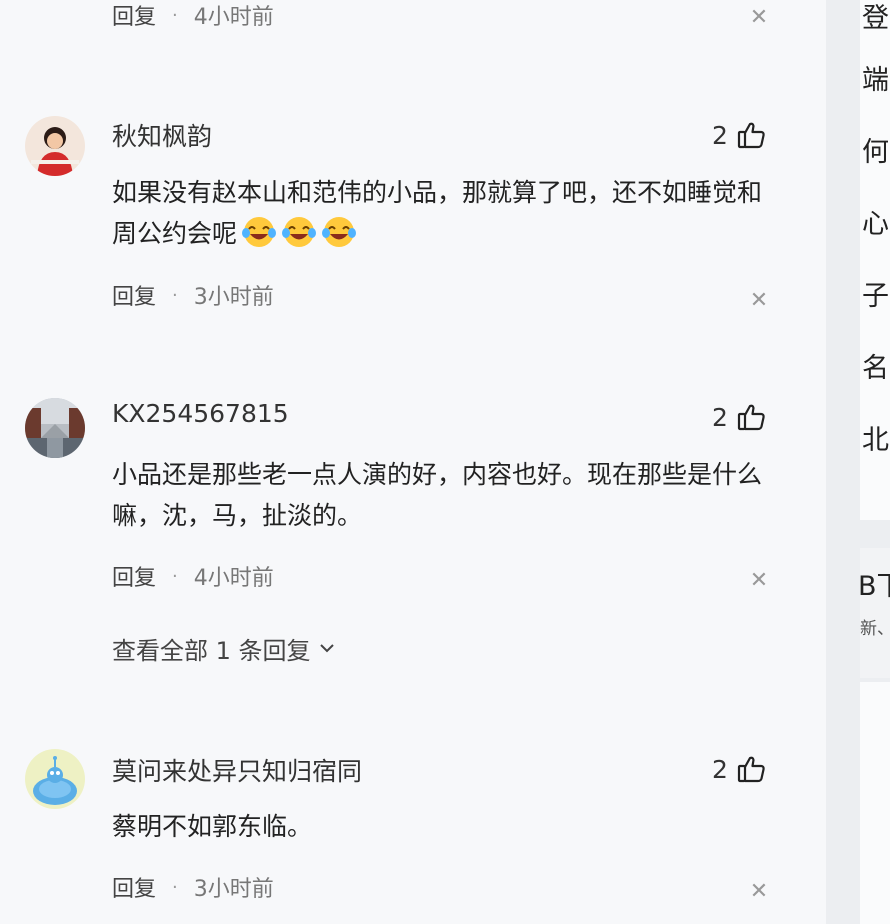  Describe the element at coordinates (437, 495) in the screenshot. I see `comment-text: 小品还是那些老一点人演的好，内容也好。现在那些是什么嘛，沈，马，扯淡的。` at that location.